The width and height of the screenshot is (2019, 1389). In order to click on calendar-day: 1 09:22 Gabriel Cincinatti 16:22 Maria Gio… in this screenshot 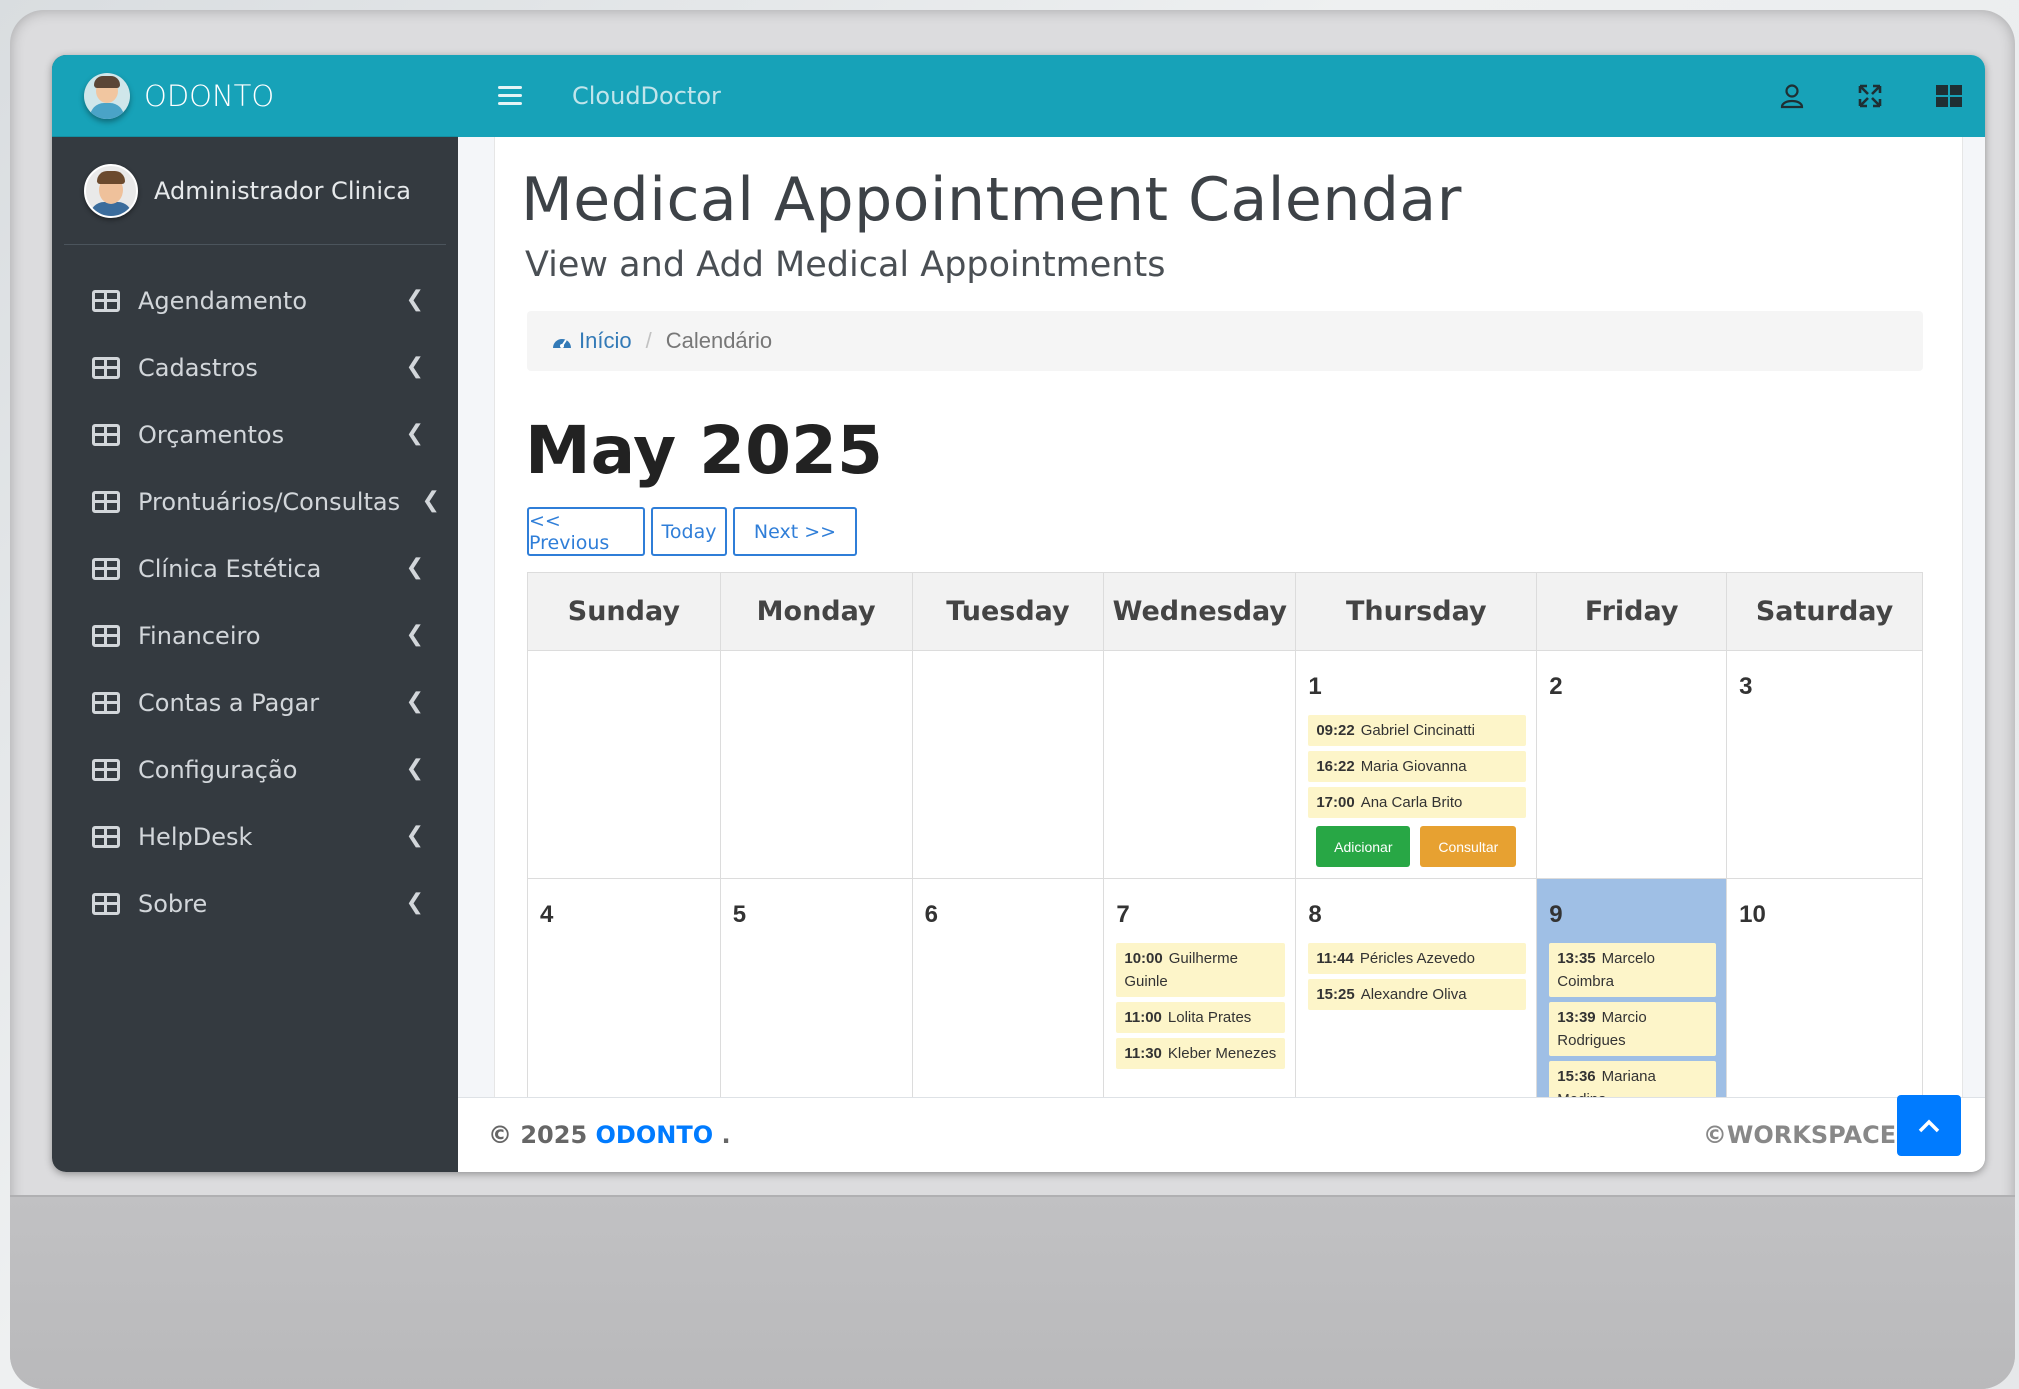, I will do `click(1416, 764)`.